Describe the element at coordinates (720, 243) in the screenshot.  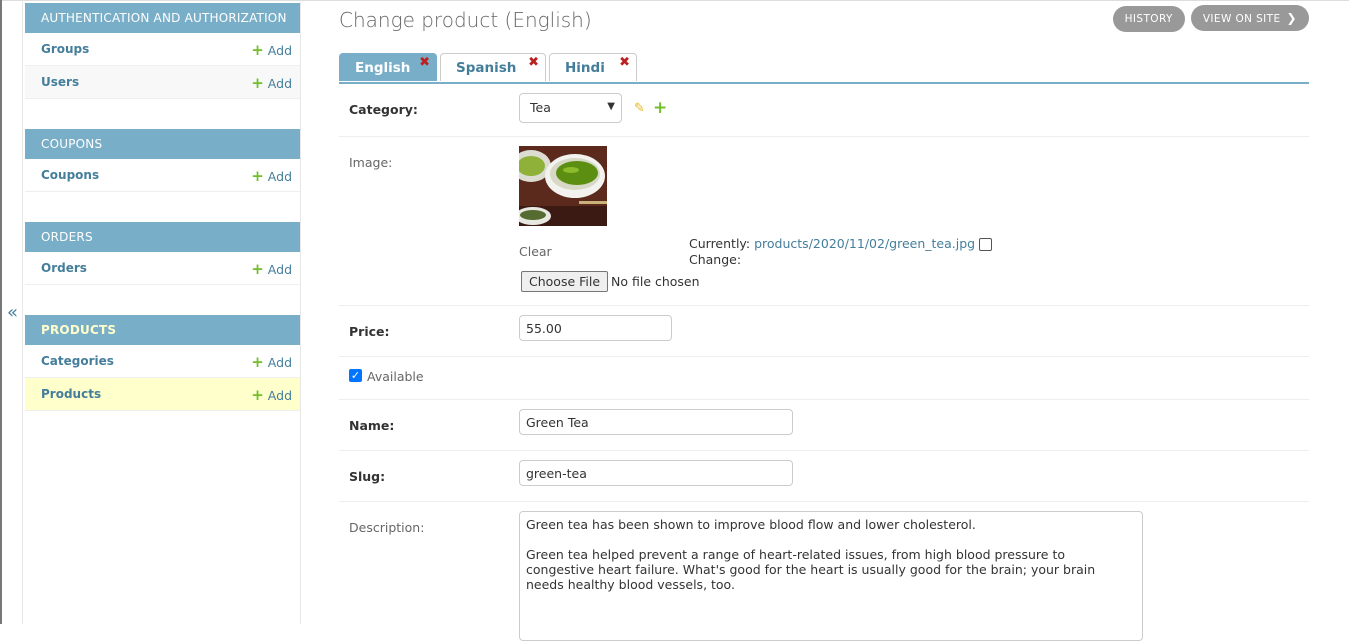
I see `currently-label: Currently:` at that location.